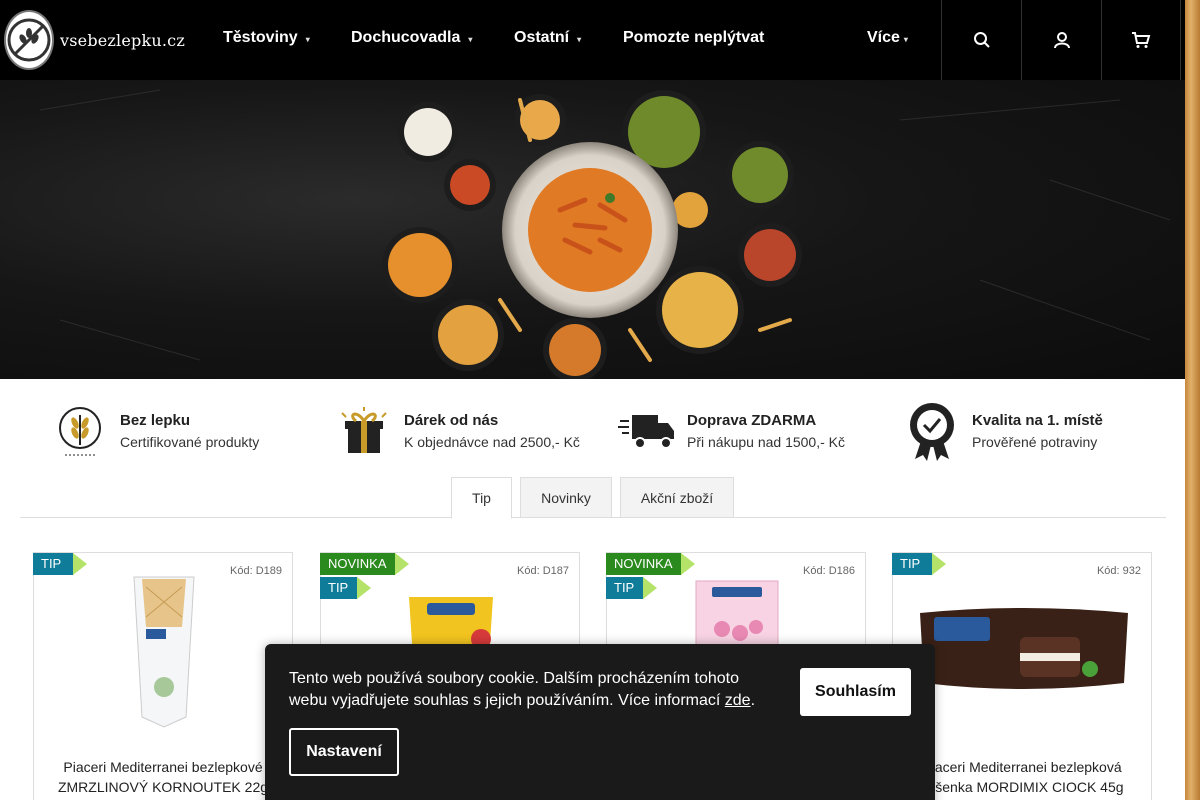 The width and height of the screenshot is (1200, 800). I want to click on cart-button, so click(1141, 40).